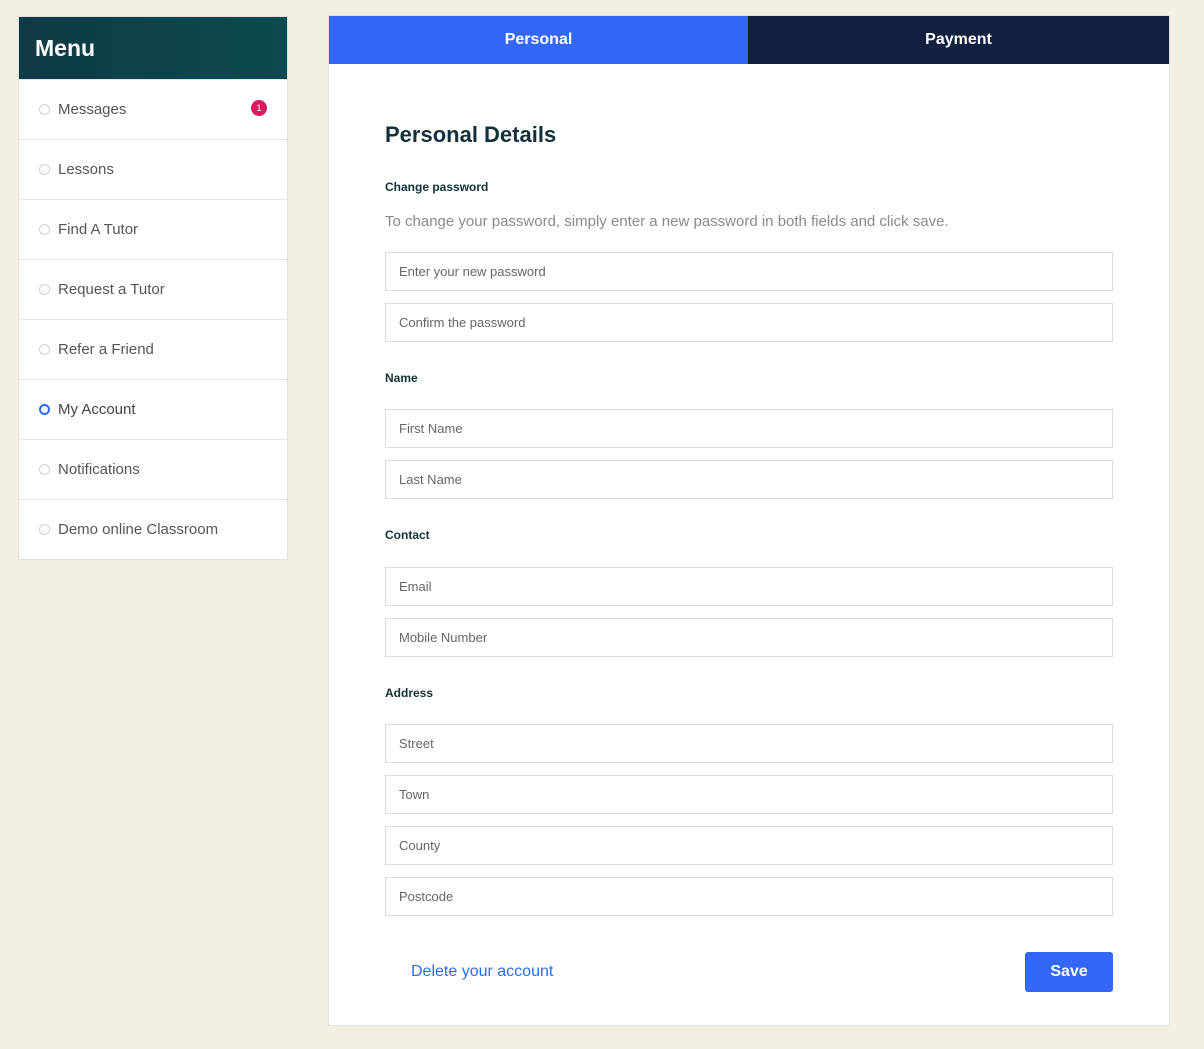 The height and width of the screenshot is (1049, 1204). Describe the element at coordinates (749, 972) in the screenshot. I see `form-footer: Delete your account Save` at that location.